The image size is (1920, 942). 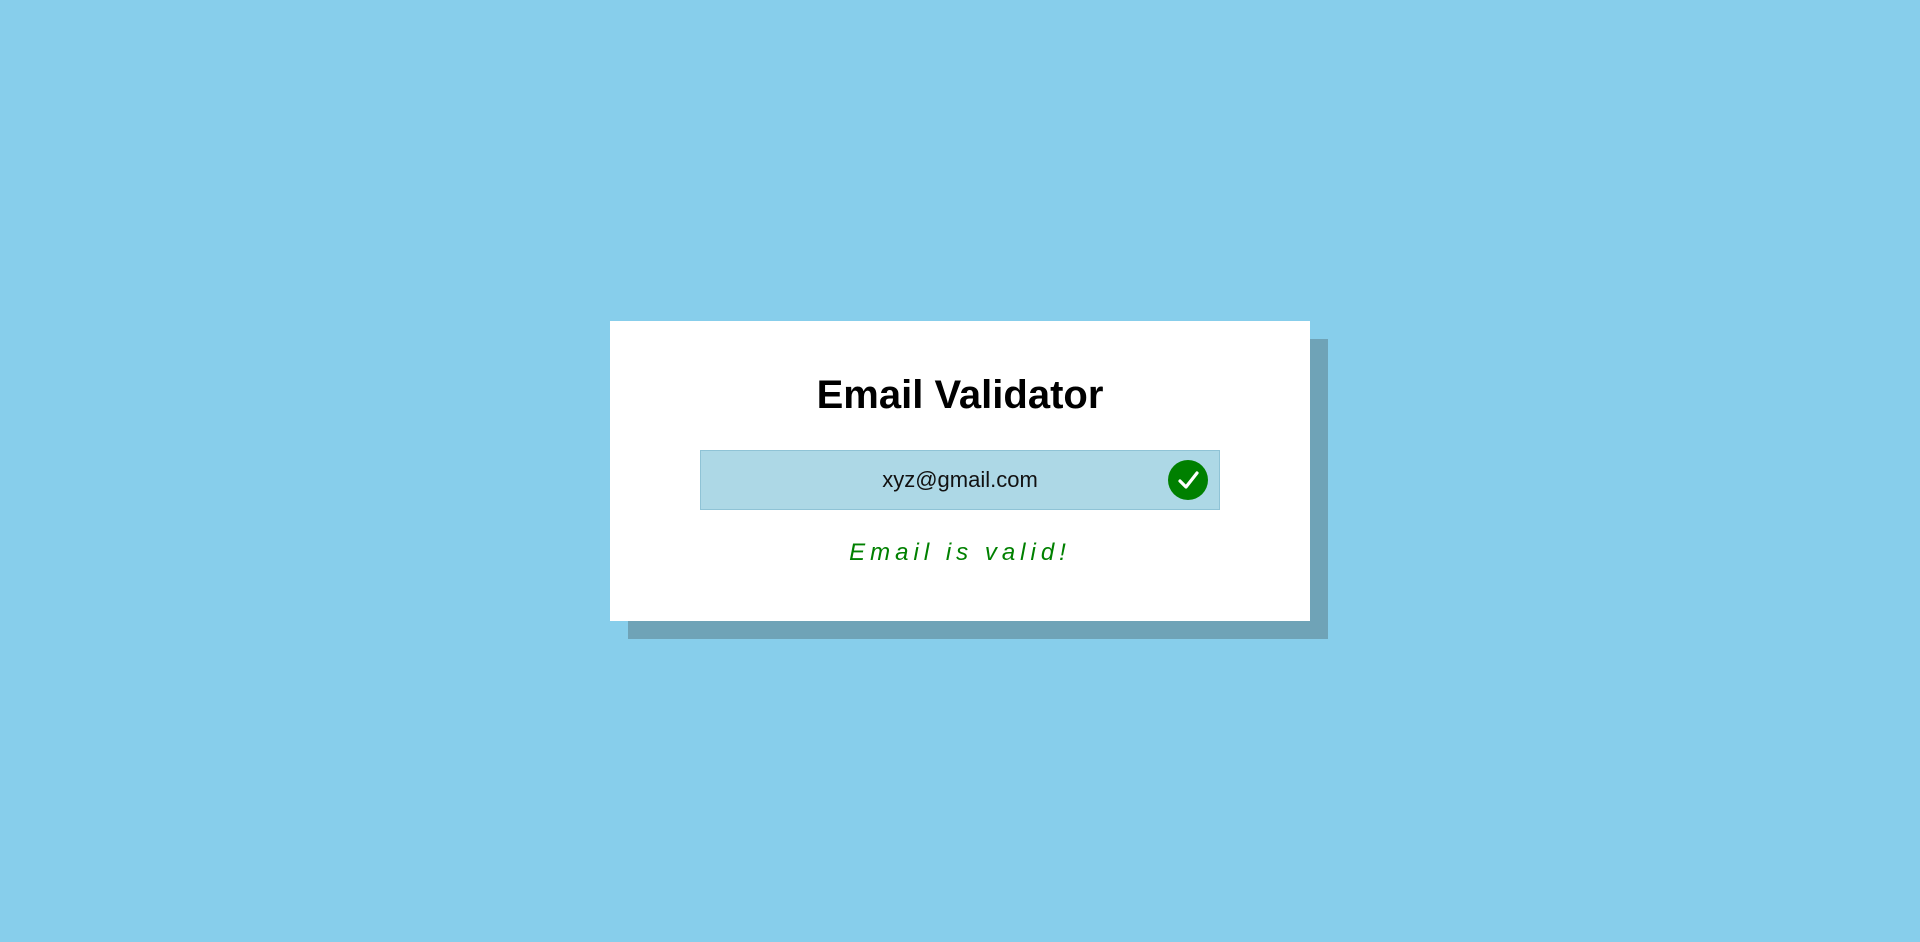 I want to click on email-field-wrapper, so click(x=960, y=480).